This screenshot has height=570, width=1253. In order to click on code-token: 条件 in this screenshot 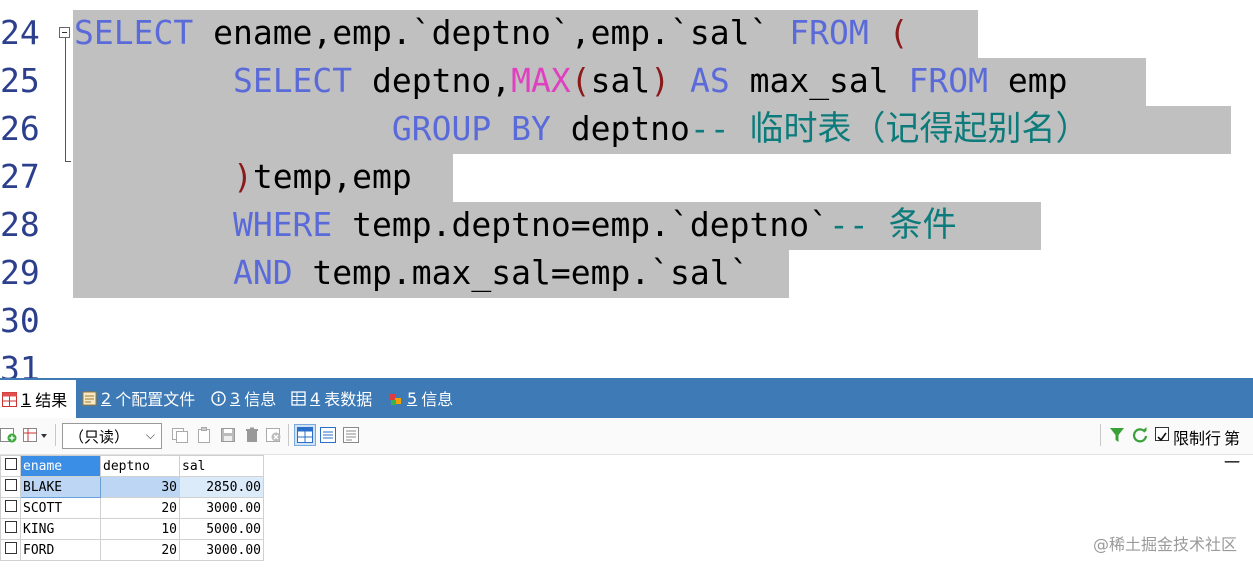, I will do `click(922, 225)`.